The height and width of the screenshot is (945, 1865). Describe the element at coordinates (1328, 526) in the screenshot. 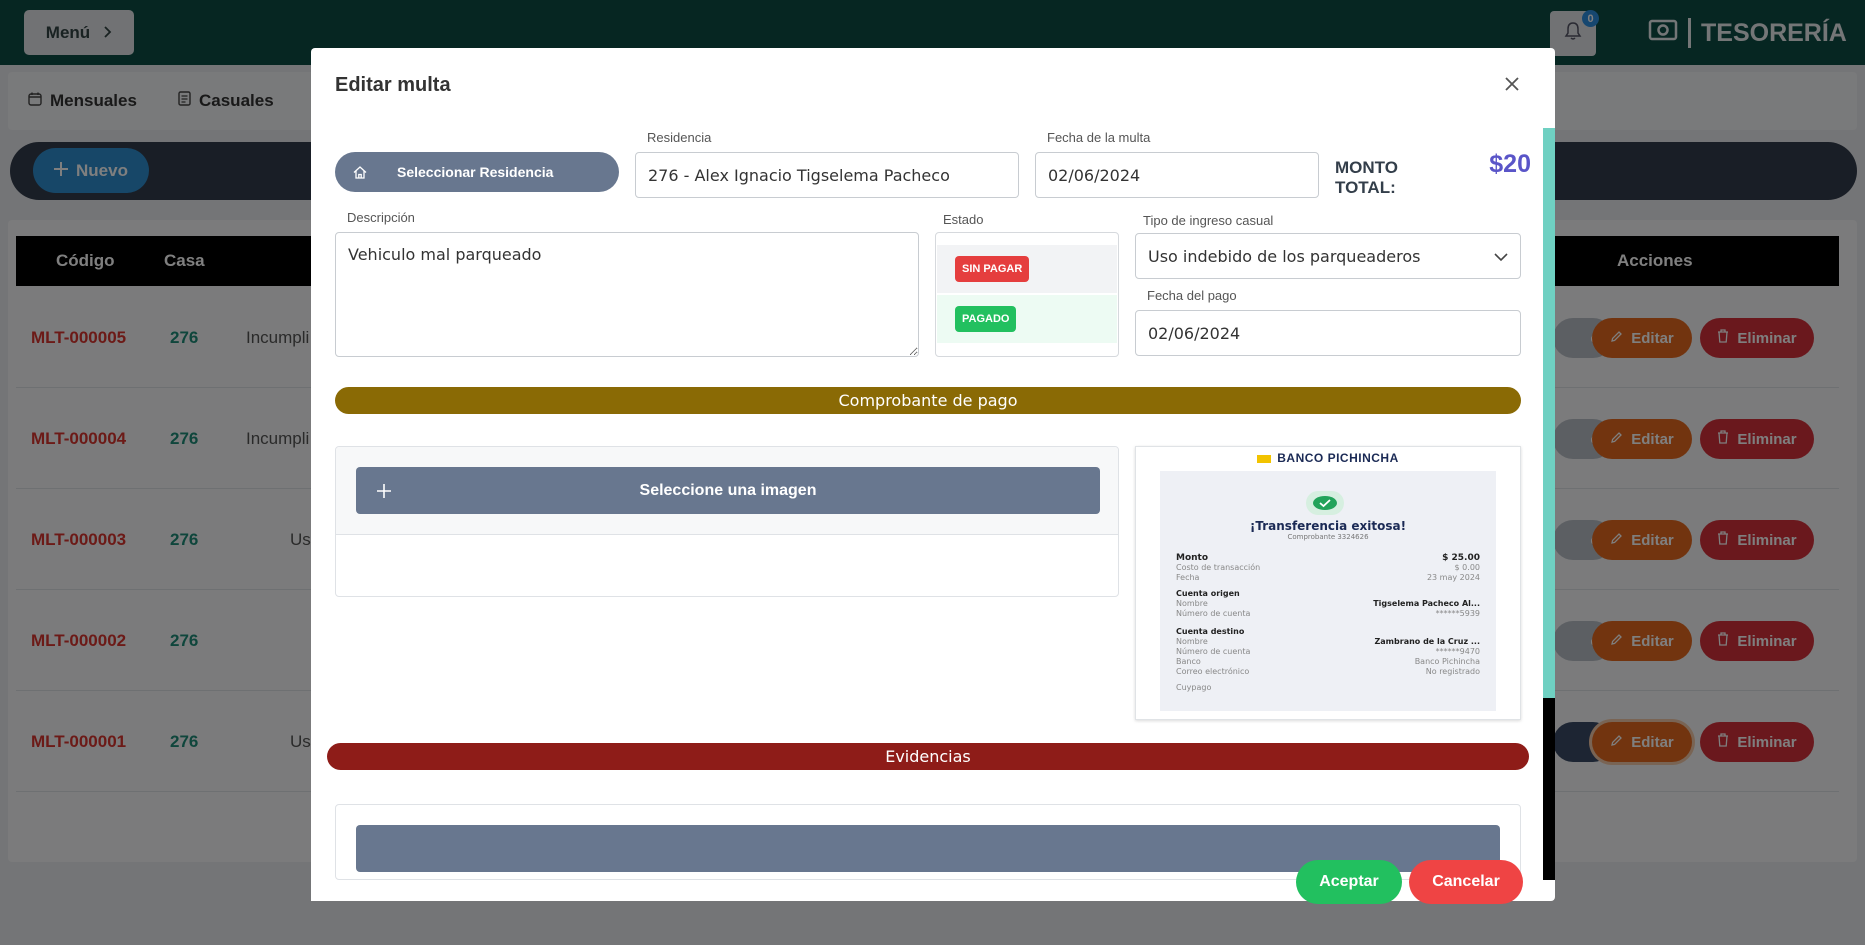

I see `receipt-title: ¡Transferencia exitosa!` at that location.